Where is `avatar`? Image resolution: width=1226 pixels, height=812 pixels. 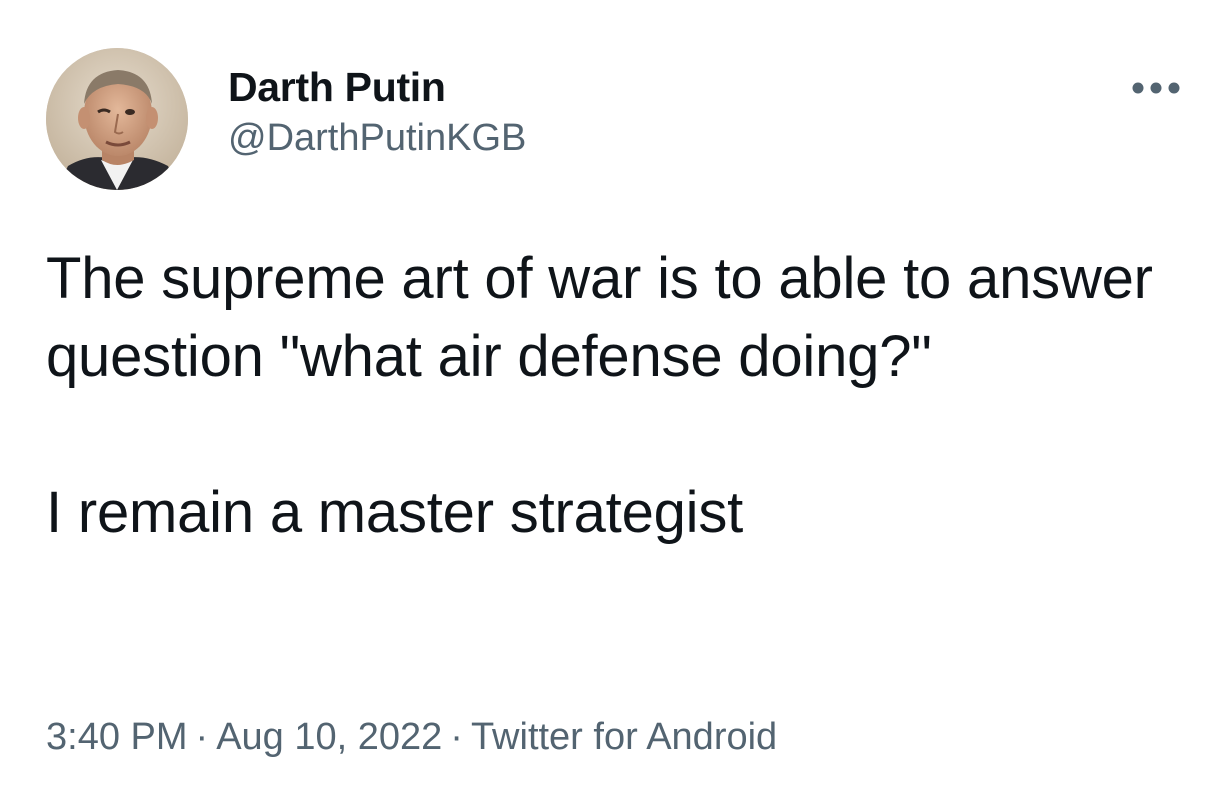 avatar is located at coordinates (117, 119).